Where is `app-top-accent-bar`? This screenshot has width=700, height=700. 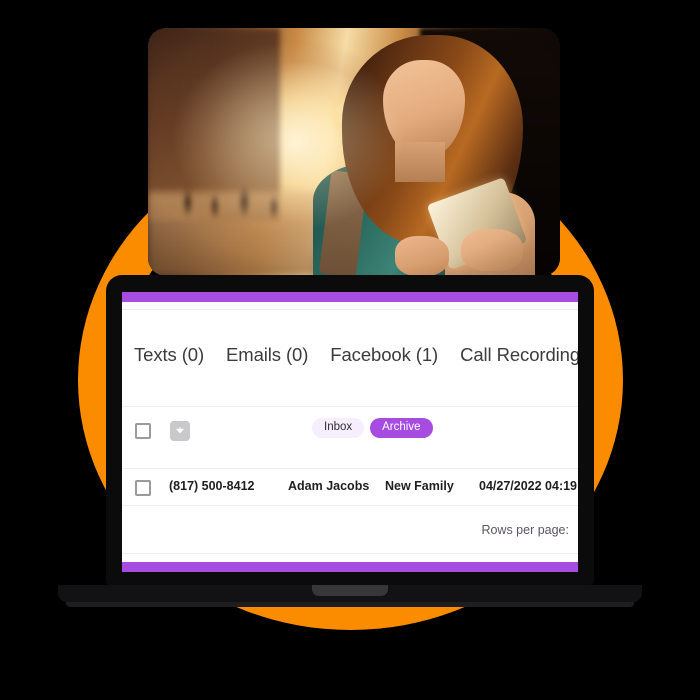
app-top-accent-bar is located at coordinates (350, 297).